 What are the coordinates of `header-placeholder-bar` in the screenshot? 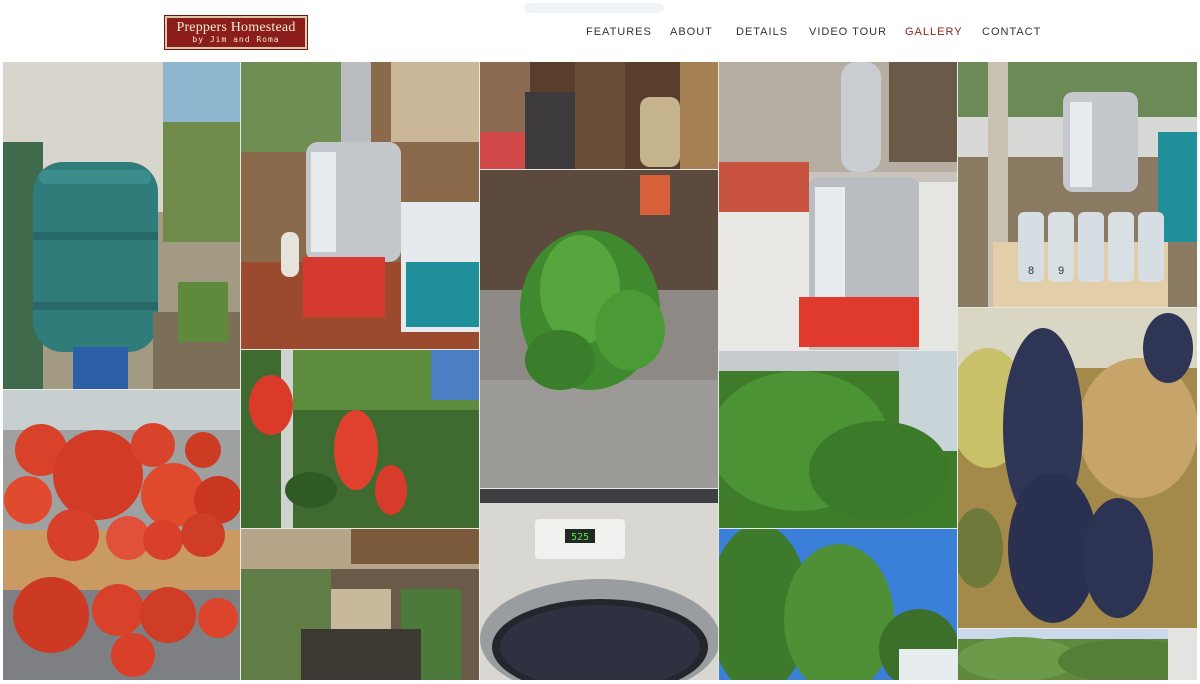 It's located at (594, 8).